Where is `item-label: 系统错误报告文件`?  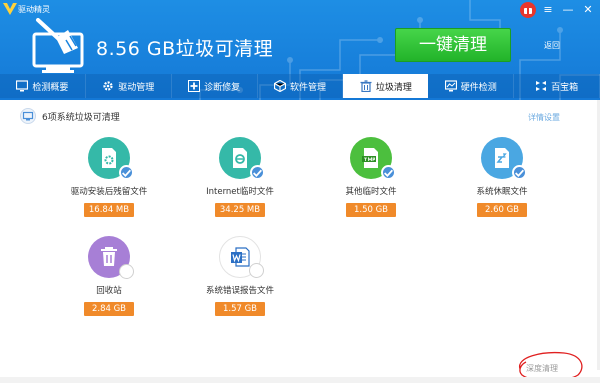
item-label: 系统错误报告文件 is located at coordinates (239, 291).